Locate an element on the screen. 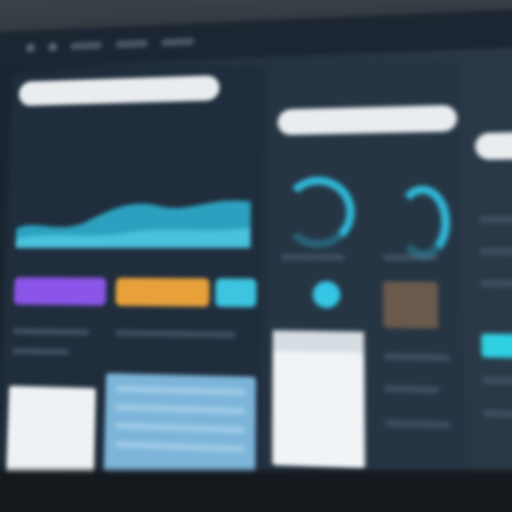 The image size is (512, 512). middle-panel-header is located at coordinates (368, 120).